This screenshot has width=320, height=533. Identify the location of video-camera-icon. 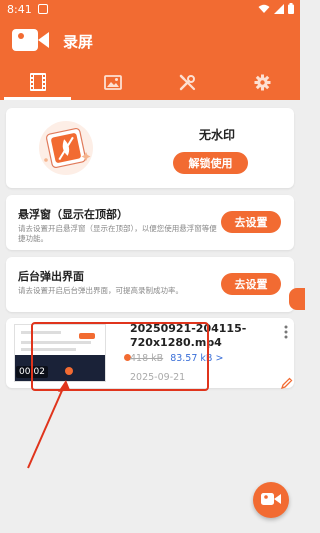
(271, 500).